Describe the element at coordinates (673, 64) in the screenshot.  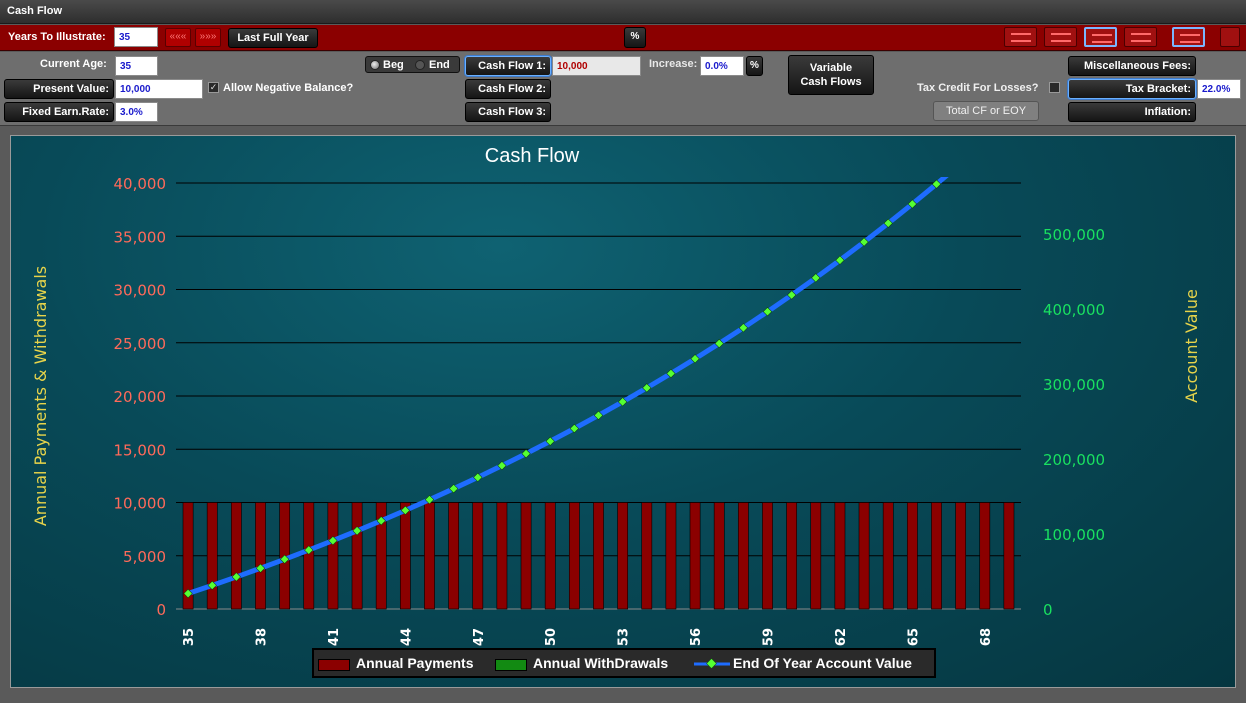
I see `increase-label: Increase:` at that location.